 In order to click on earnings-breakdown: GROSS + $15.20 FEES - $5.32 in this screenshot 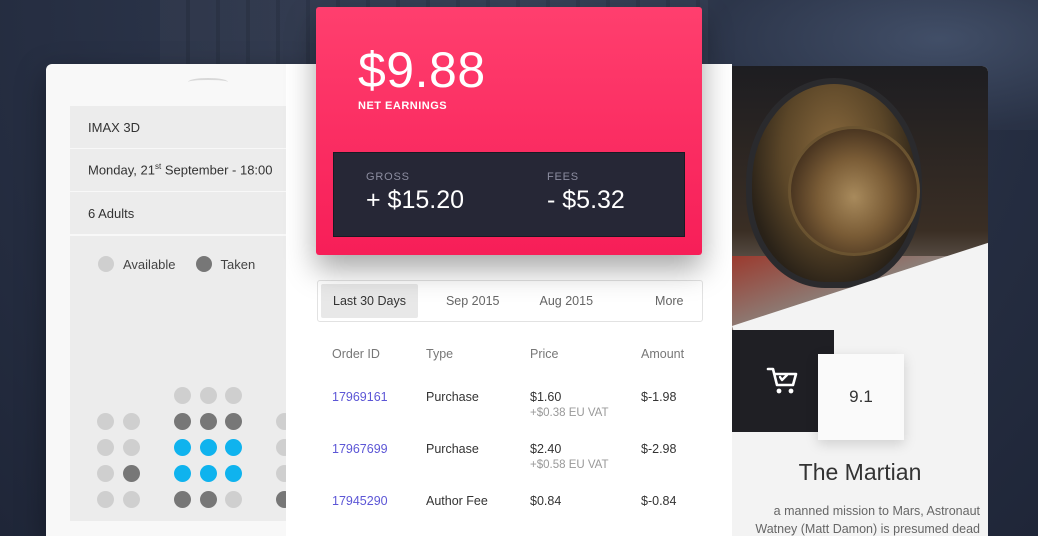, I will do `click(509, 194)`.